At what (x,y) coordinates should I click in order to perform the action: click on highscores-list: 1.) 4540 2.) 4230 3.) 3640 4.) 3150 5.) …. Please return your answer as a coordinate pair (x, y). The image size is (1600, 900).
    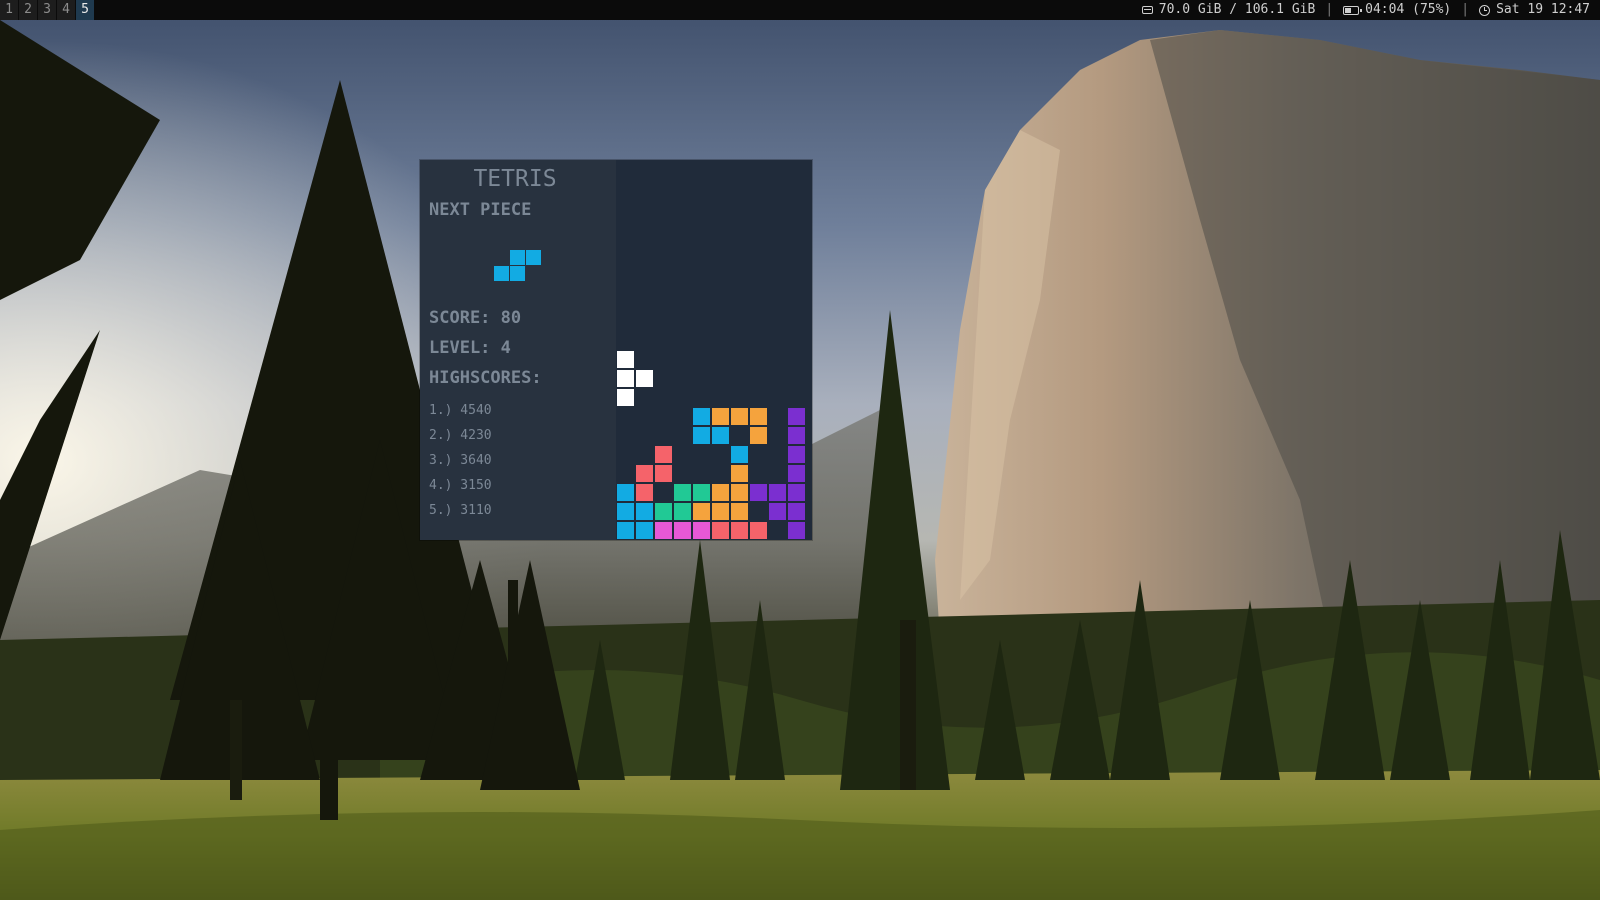
    Looking at the image, I should click on (460, 464).